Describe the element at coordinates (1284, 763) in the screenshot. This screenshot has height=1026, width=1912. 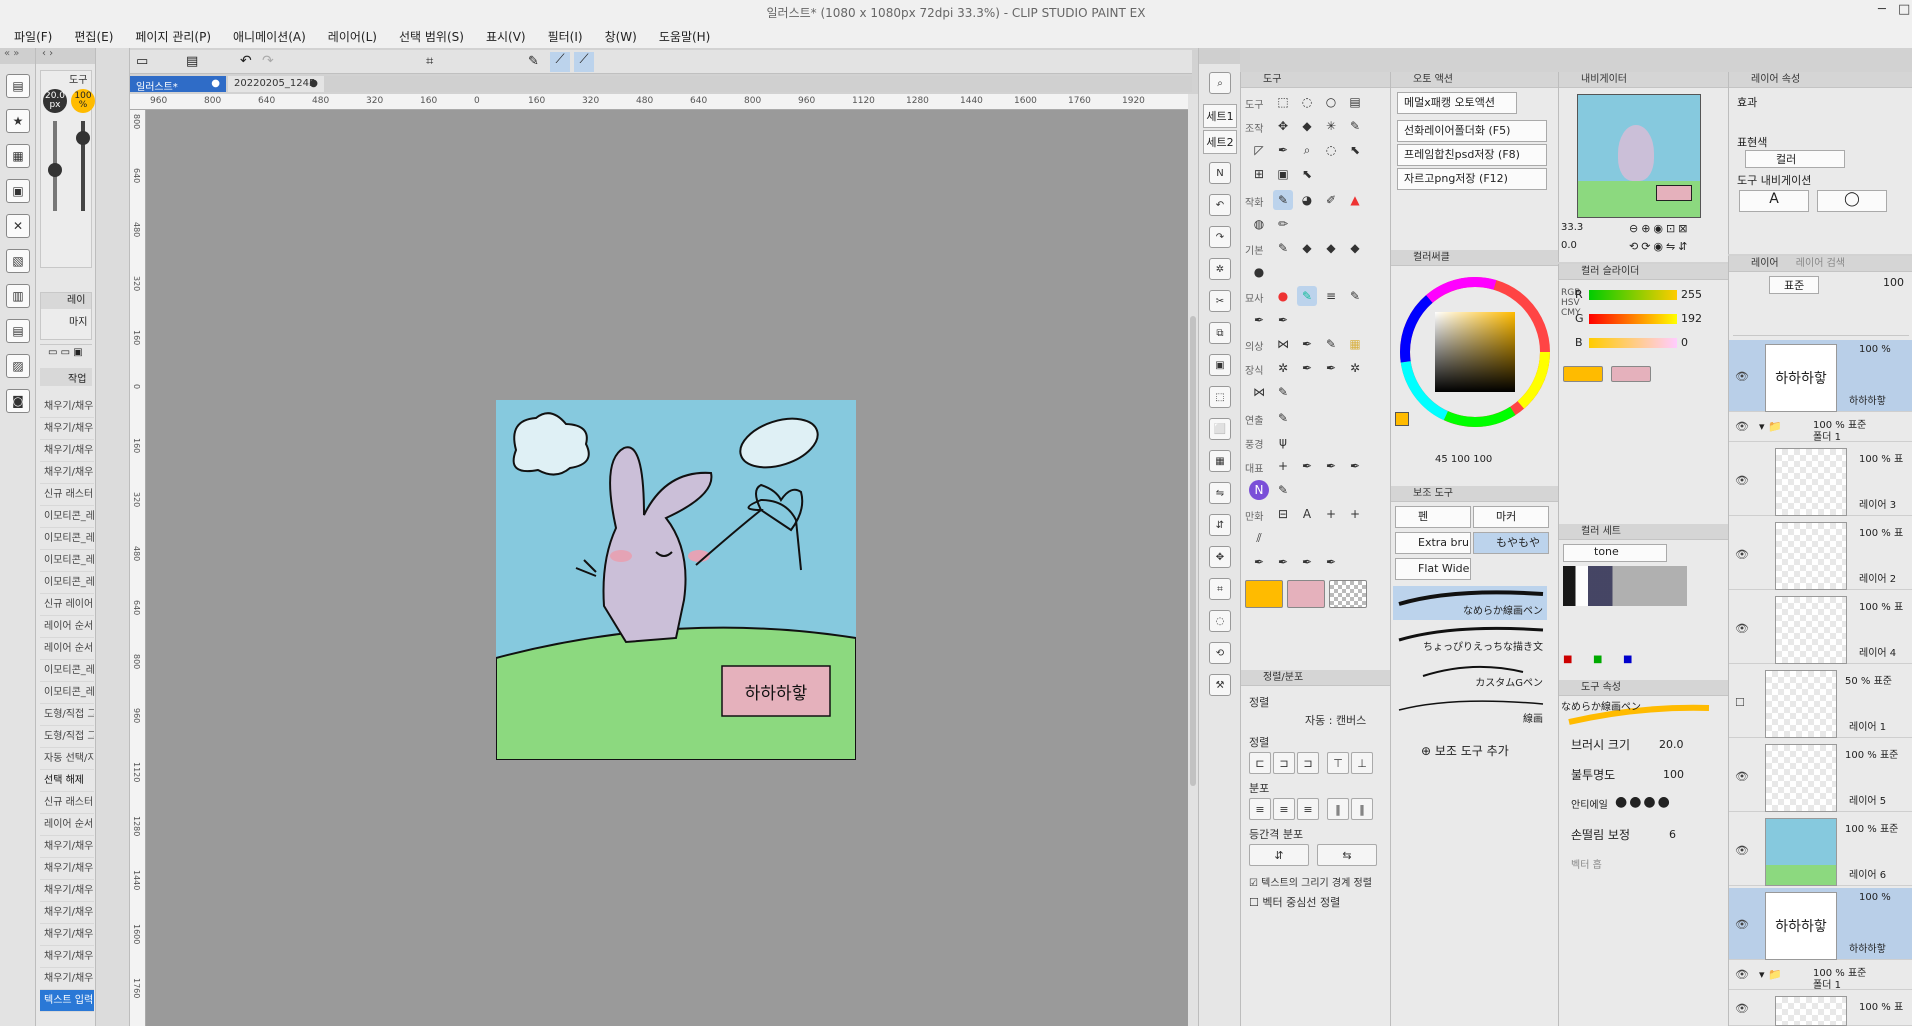
I see `align-center-button: ⊐` at that location.